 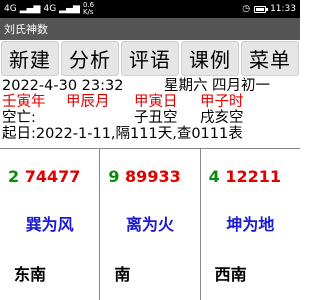 I want to click on lunar-date: 四月初一, so click(x=241, y=86).